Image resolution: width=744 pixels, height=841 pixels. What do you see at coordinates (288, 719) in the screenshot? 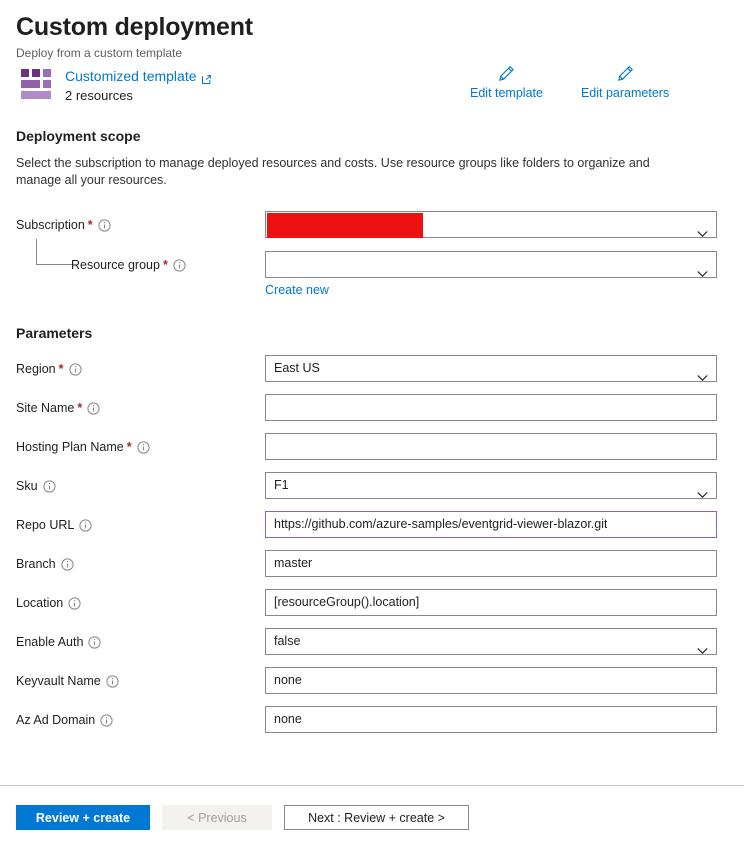
I see `az-ad-domain-value: none` at bounding box center [288, 719].